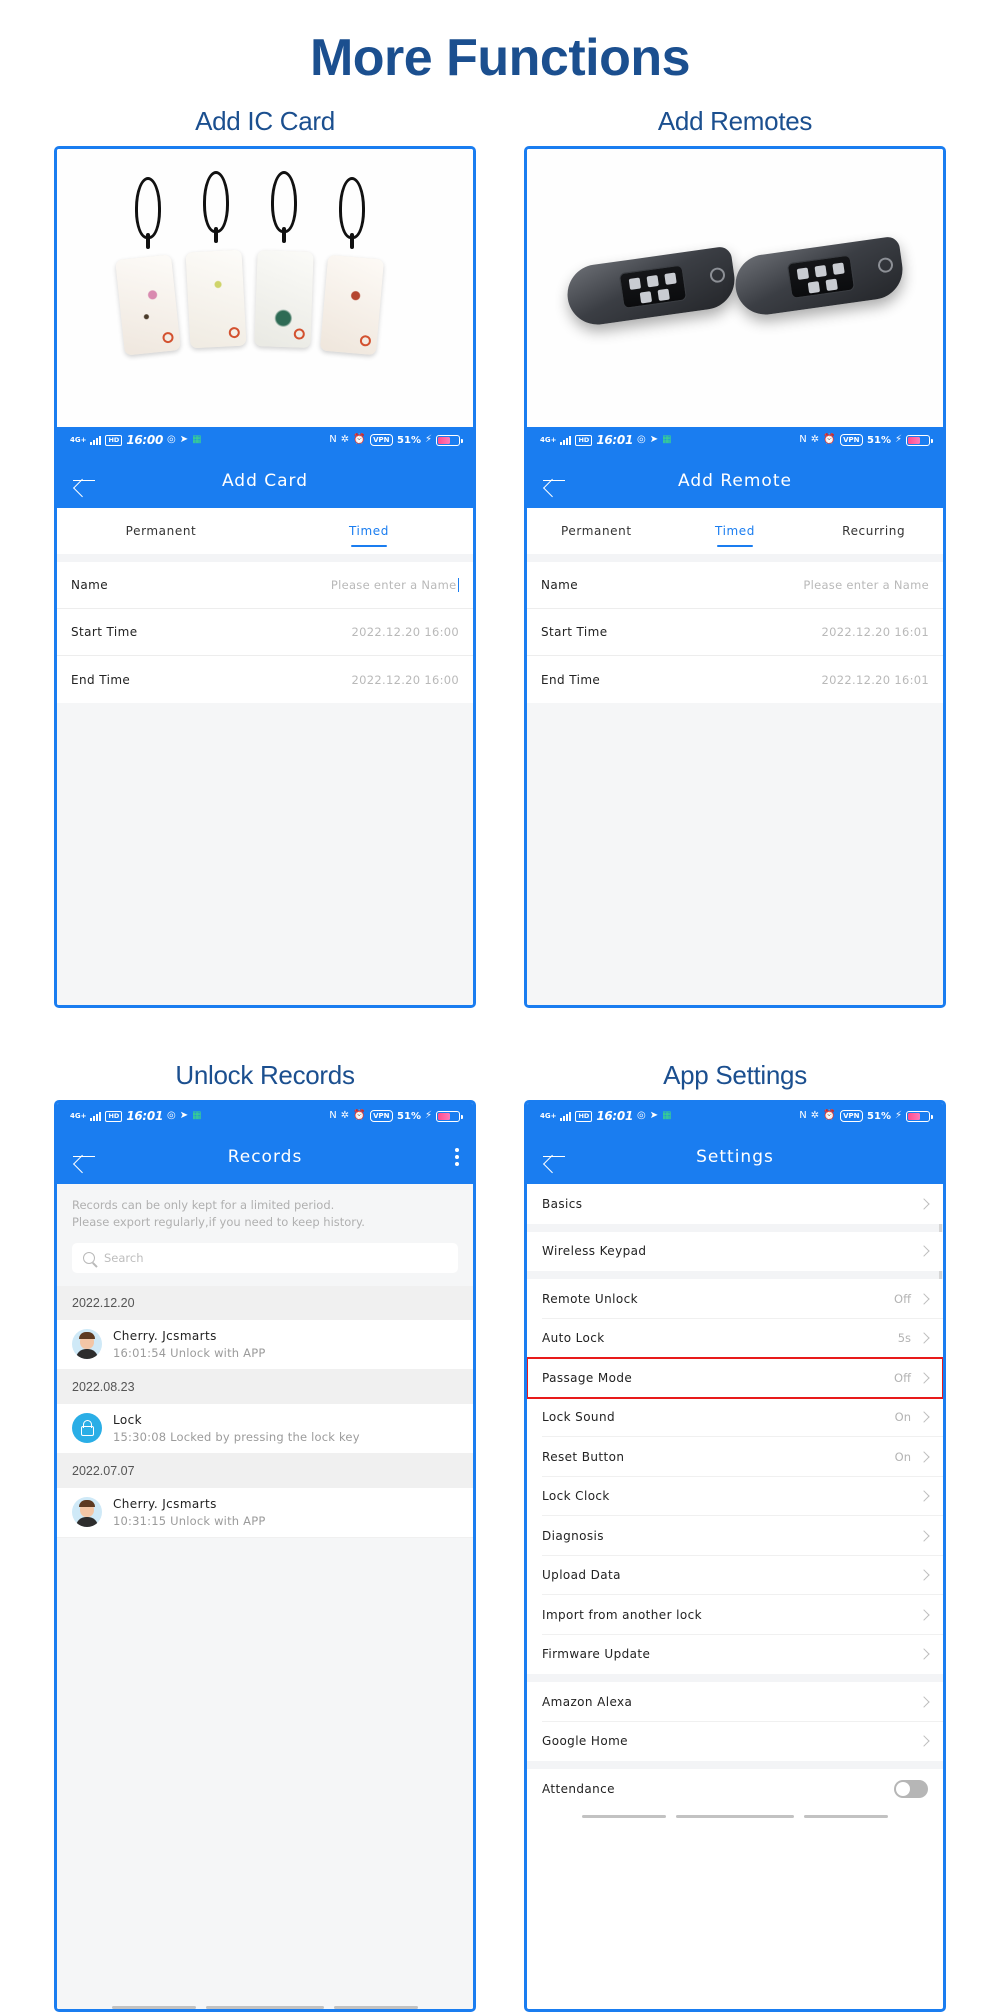 The image size is (1000, 2014). I want to click on field-row-end-time: End Time 2022.12.20 16:01, so click(735, 679).